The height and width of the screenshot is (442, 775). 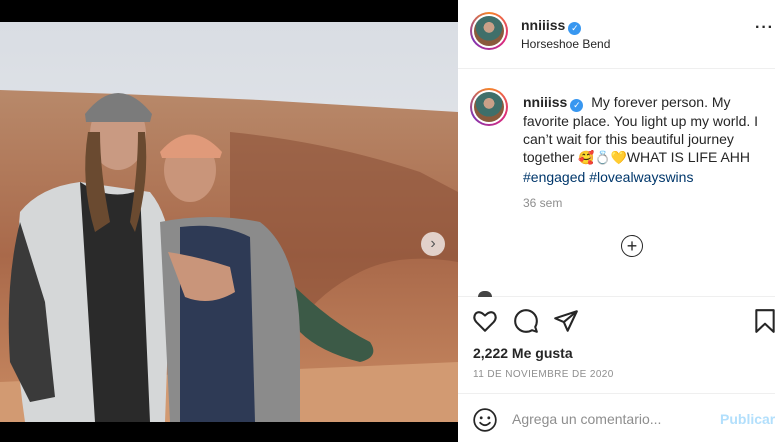 I want to click on smile-icon, so click(x=485, y=420).